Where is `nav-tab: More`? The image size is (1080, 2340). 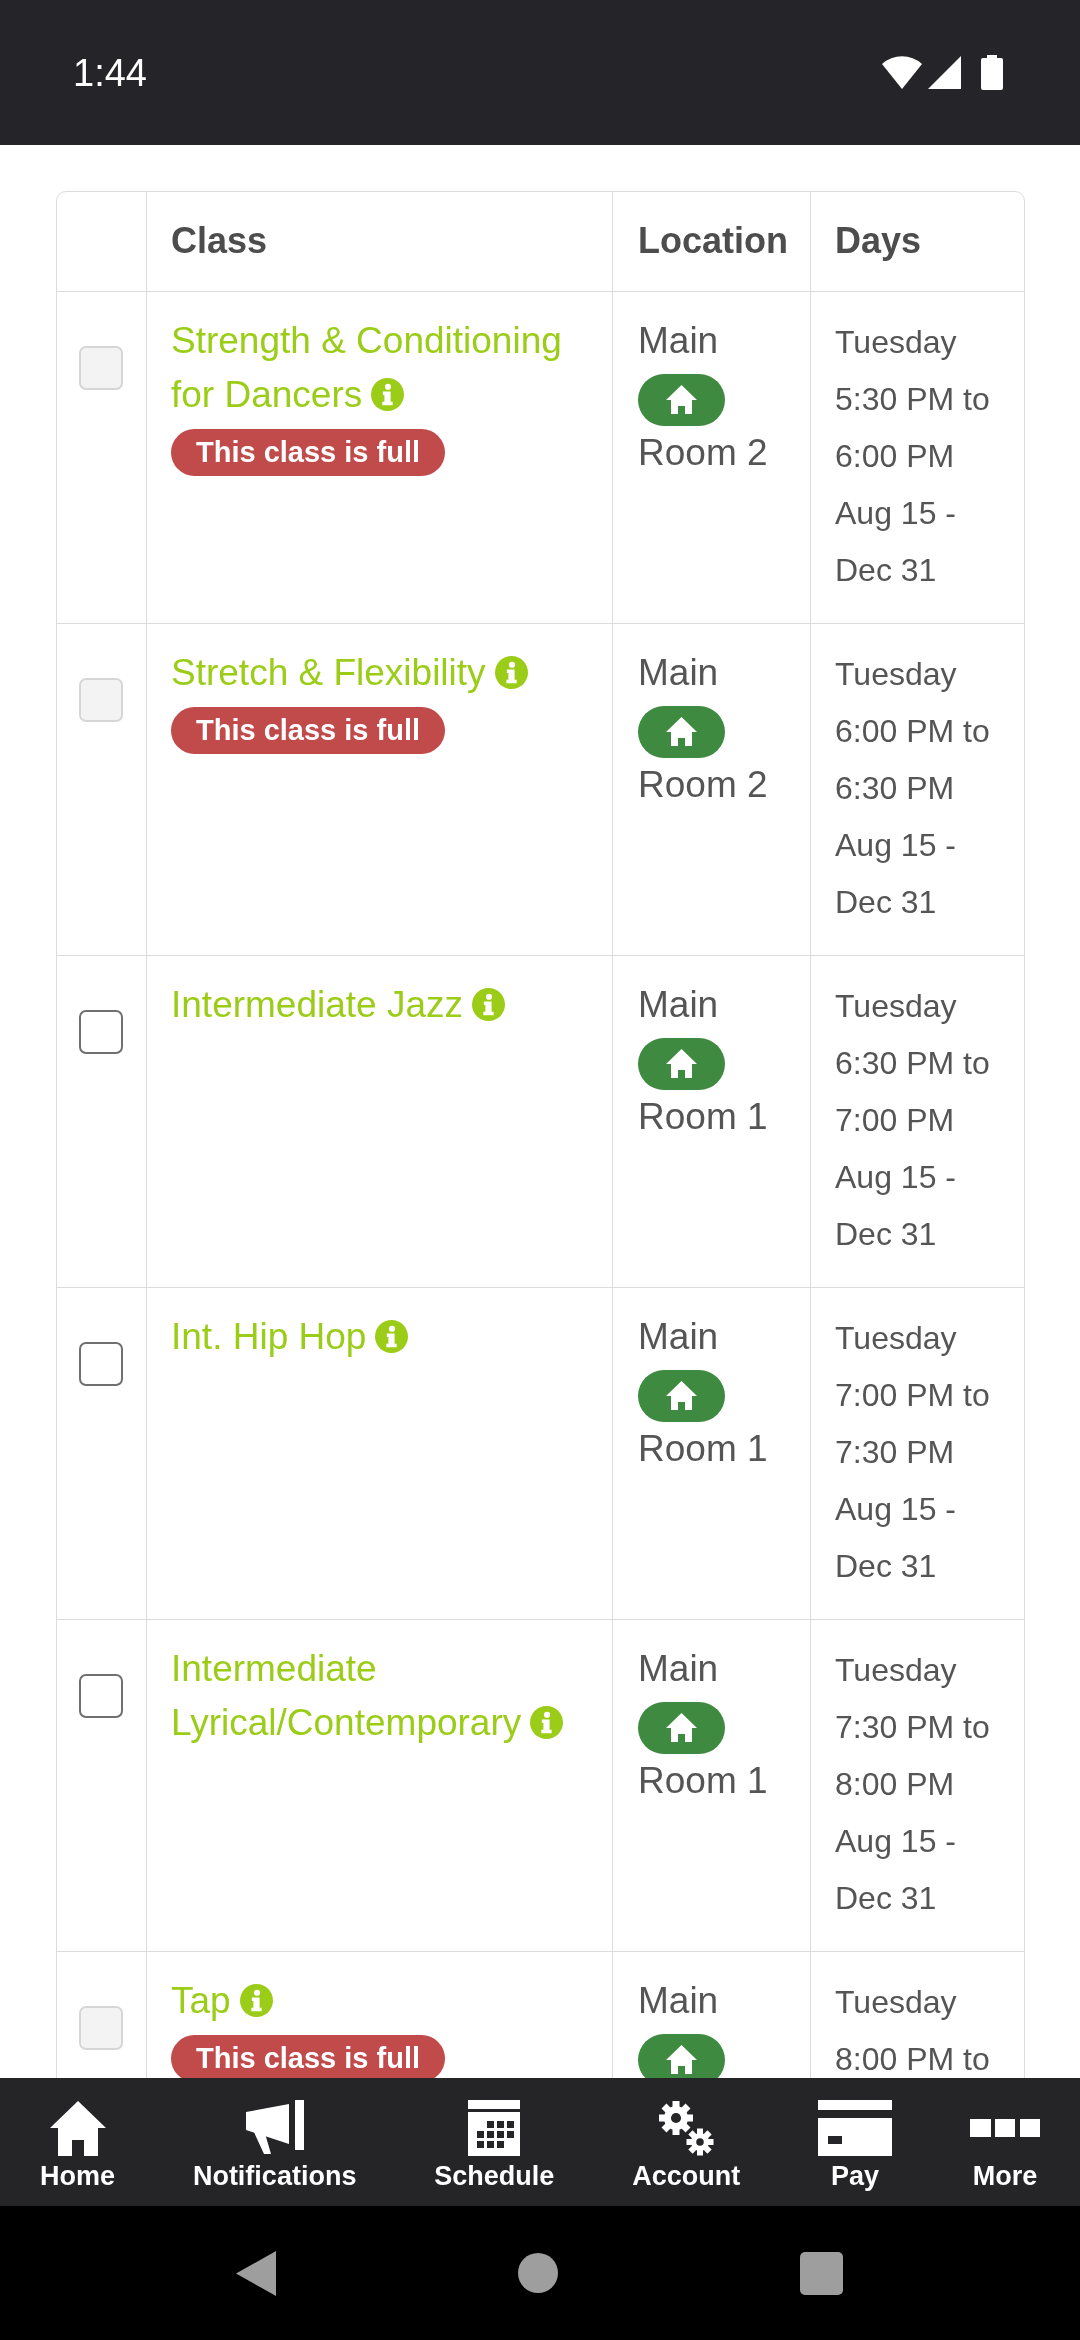
nav-tab: More is located at coordinates (1004, 2145).